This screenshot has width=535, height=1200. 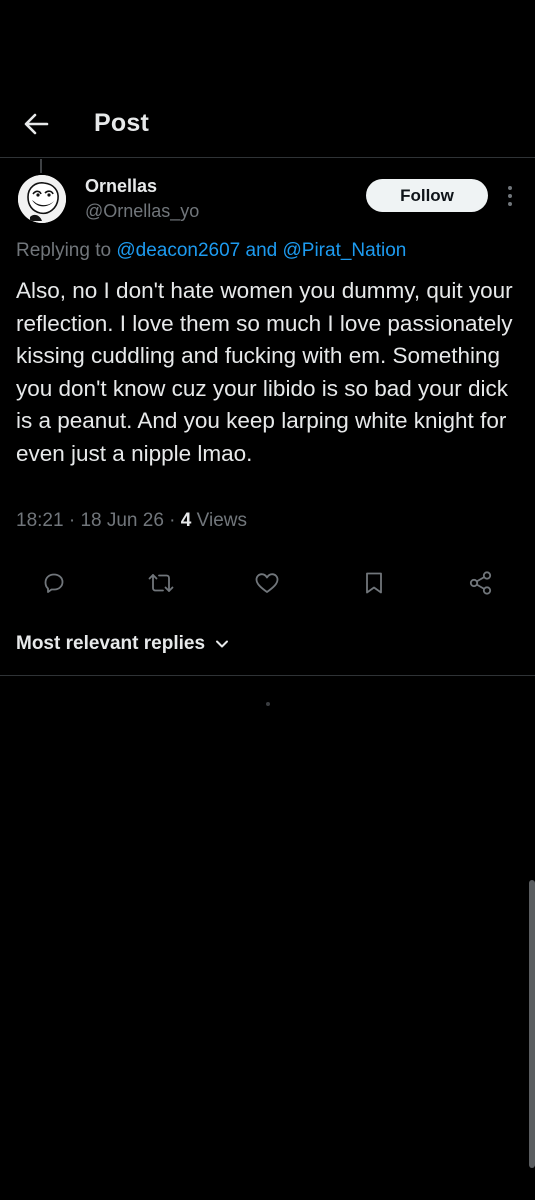 I want to click on back-button, so click(x=36, y=124).